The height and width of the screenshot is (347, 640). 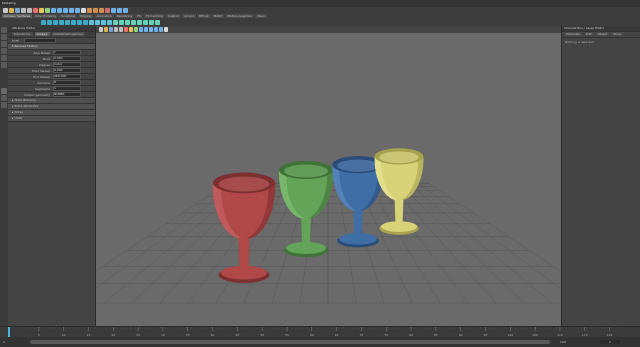 What do you see at coordinates (67, 82) in the screenshot?
I see `attribute-value-field: 8` at bounding box center [67, 82].